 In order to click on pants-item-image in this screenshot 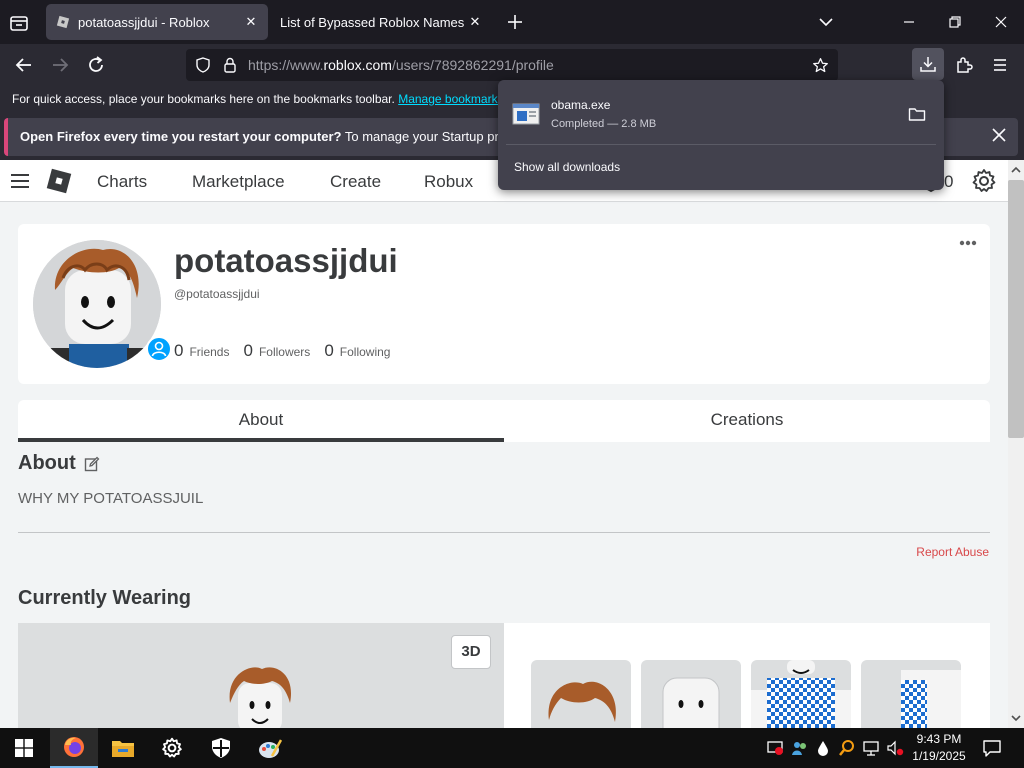, I will do `click(931, 699)`.